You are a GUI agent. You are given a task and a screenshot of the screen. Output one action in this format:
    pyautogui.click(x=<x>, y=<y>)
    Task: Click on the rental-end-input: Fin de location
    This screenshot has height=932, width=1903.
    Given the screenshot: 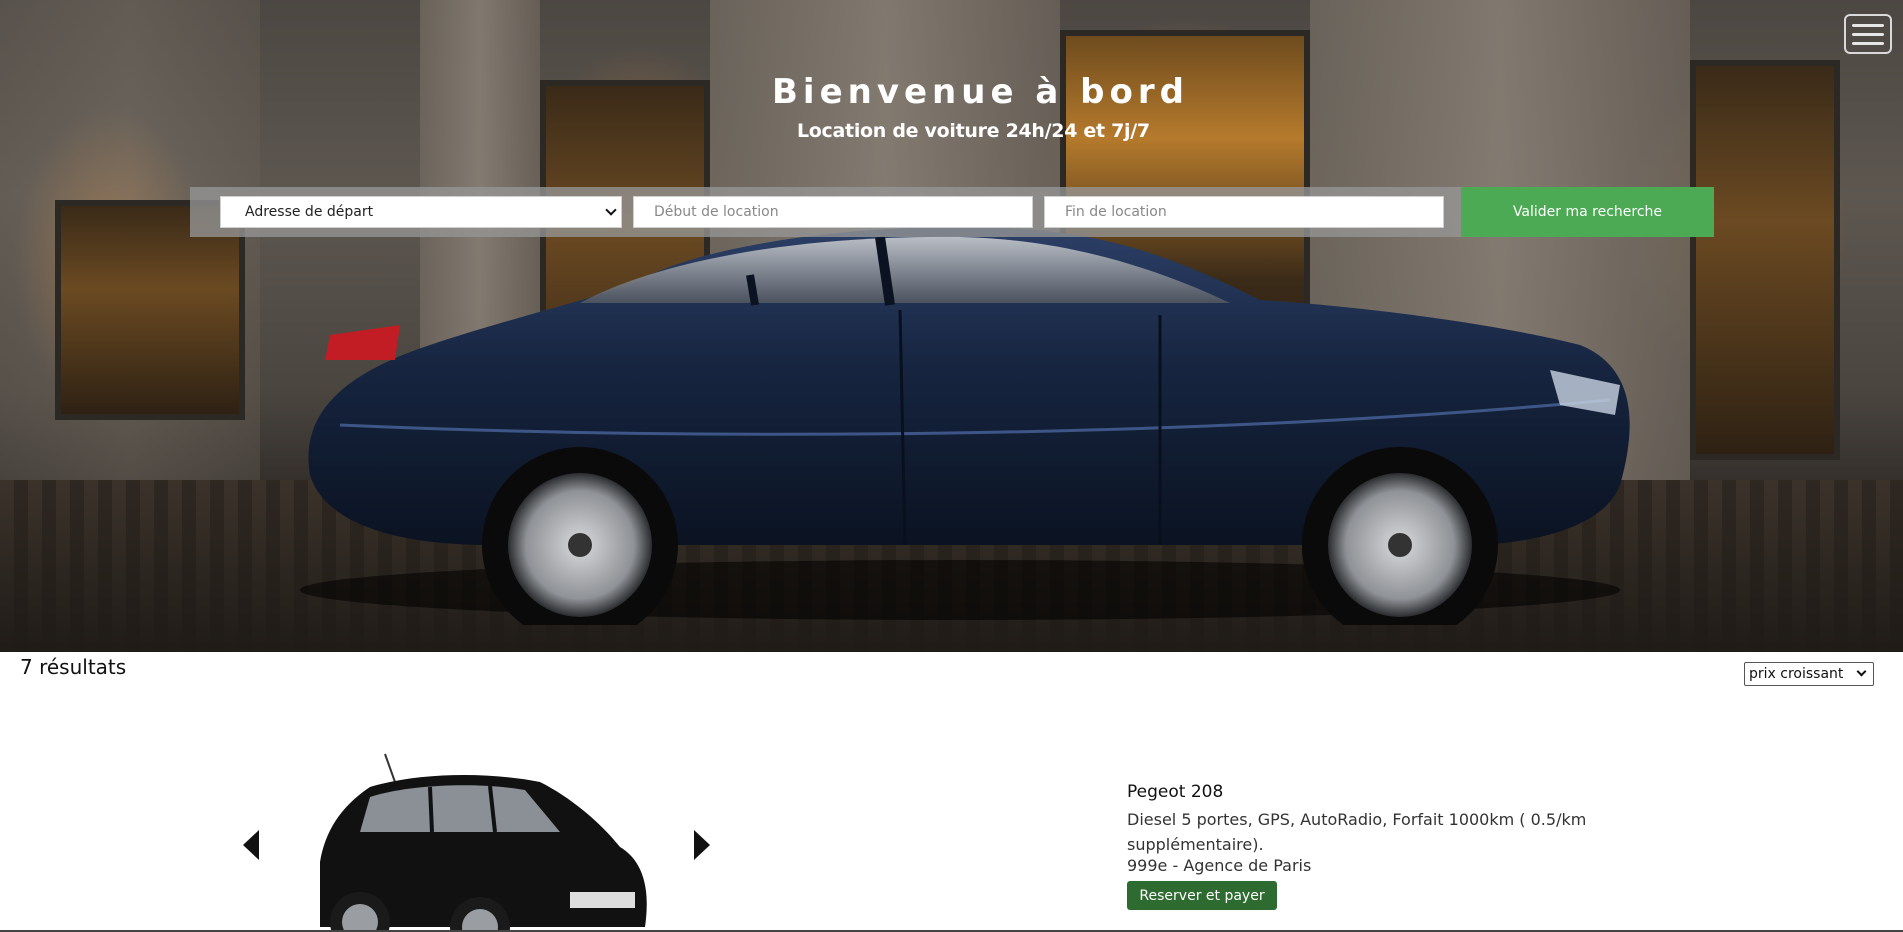 What is the action you would take?
    pyautogui.click(x=1244, y=212)
    